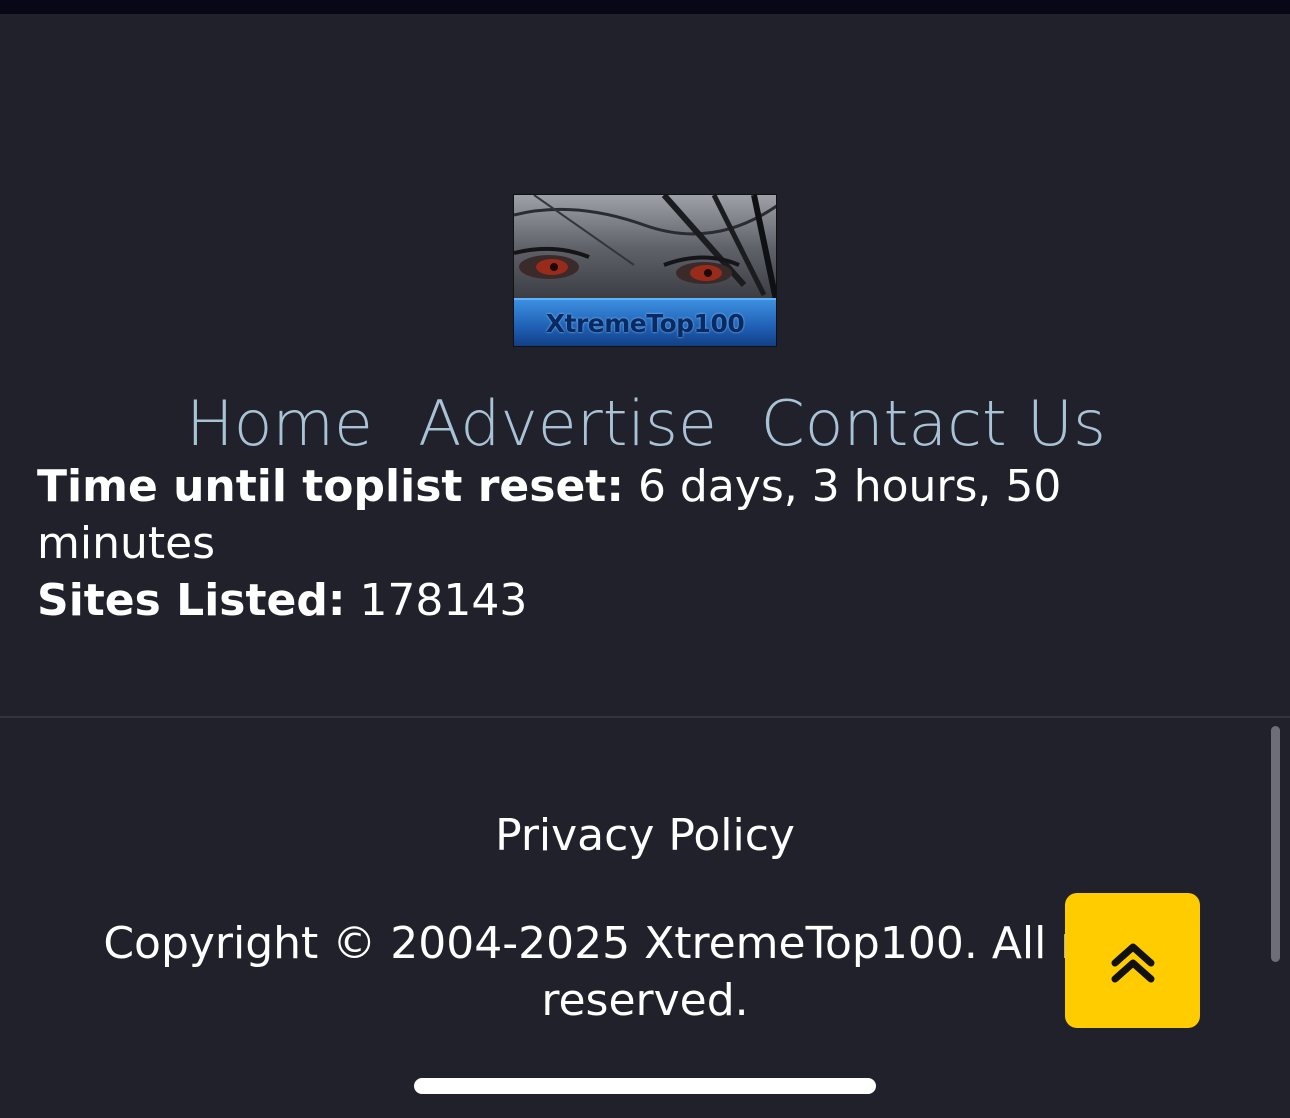 This screenshot has height=1118, width=1290. What do you see at coordinates (932, 423) in the screenshot?
I see `nav-contact-link: Contact Us` at bounding box center [932, 423].